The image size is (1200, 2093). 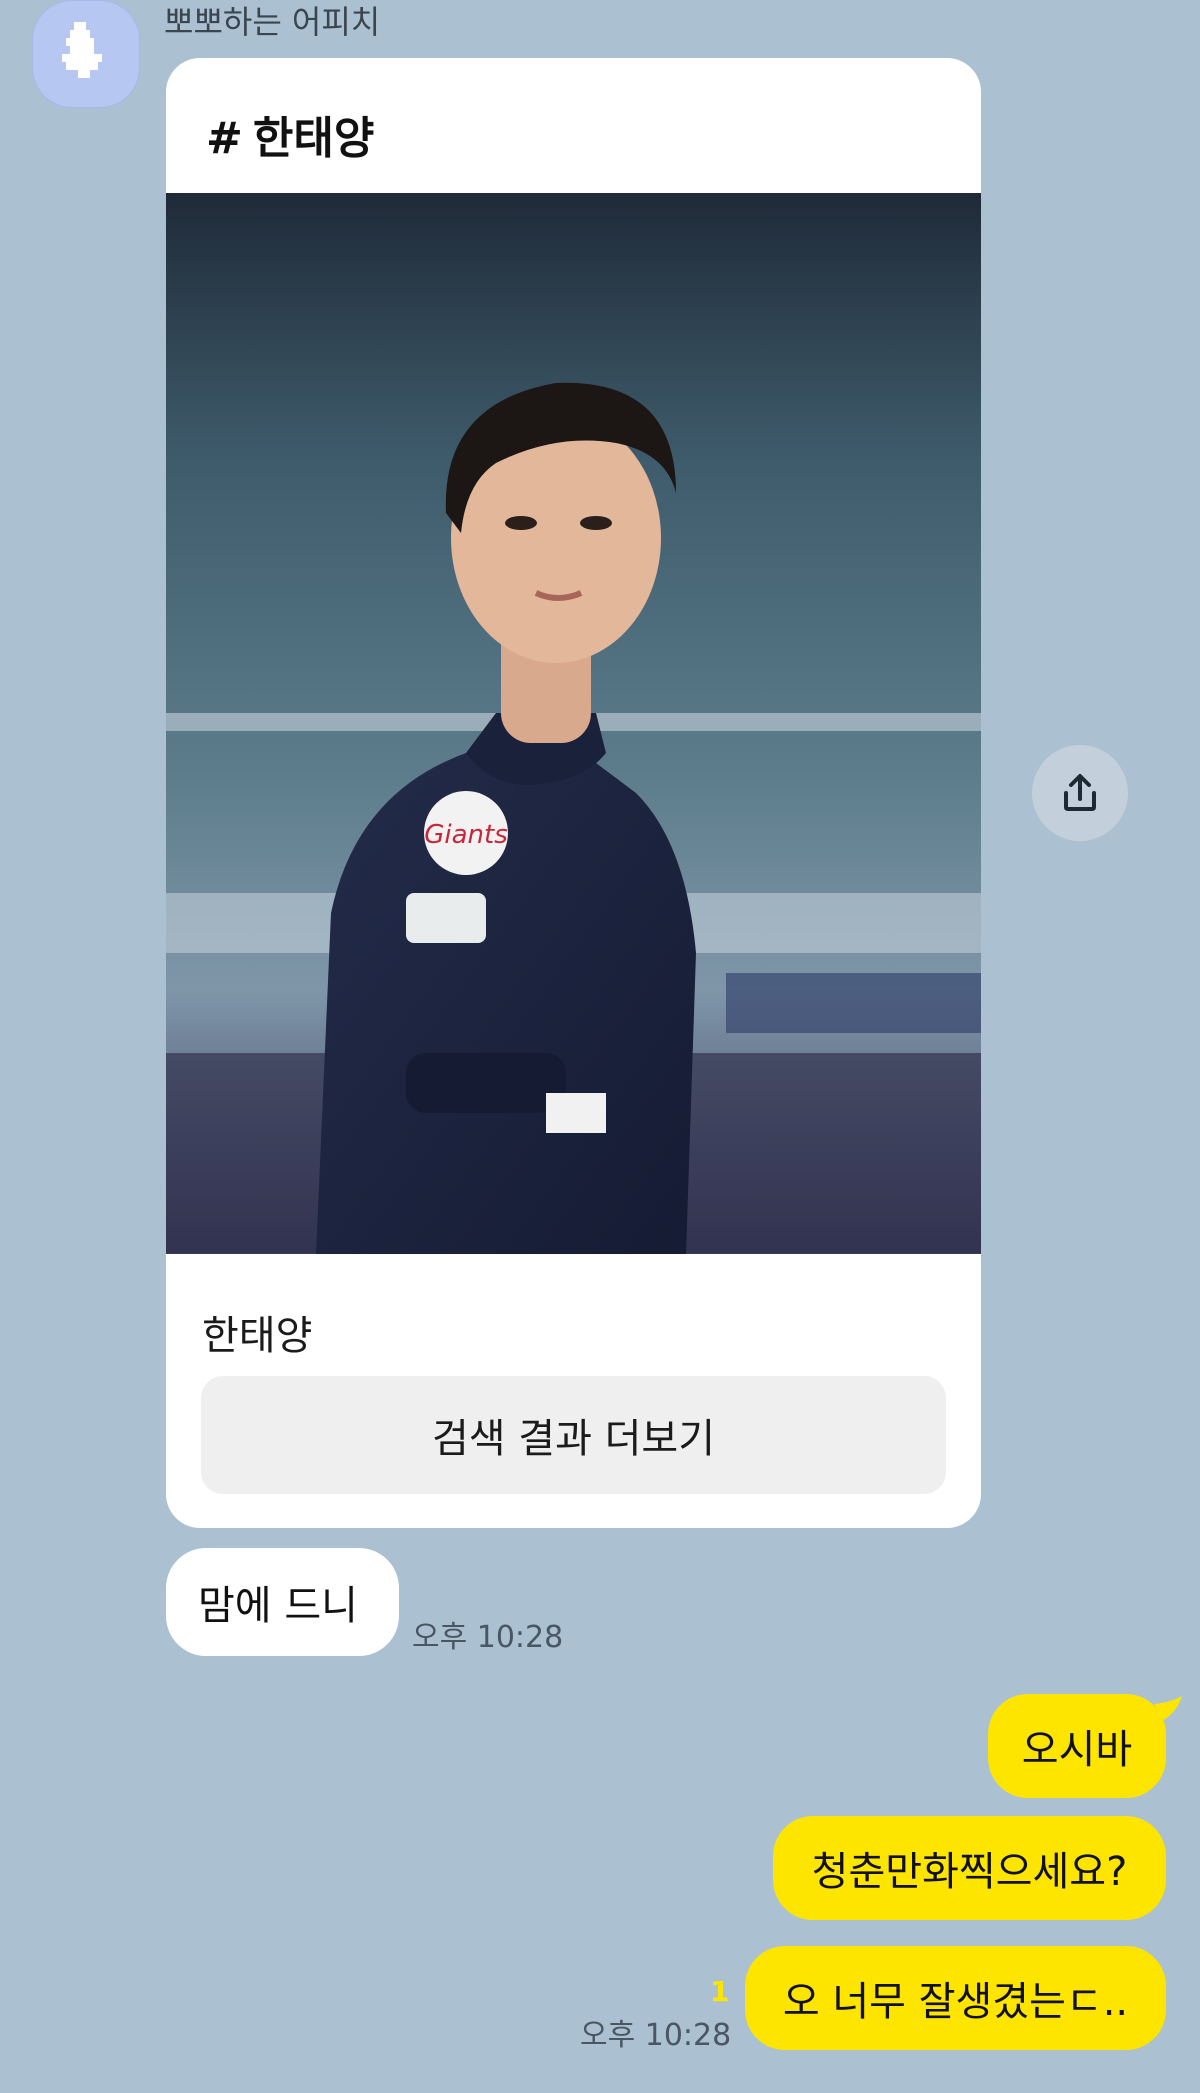 I want to click on hash-symbol: #, so click(x=224, y=138).